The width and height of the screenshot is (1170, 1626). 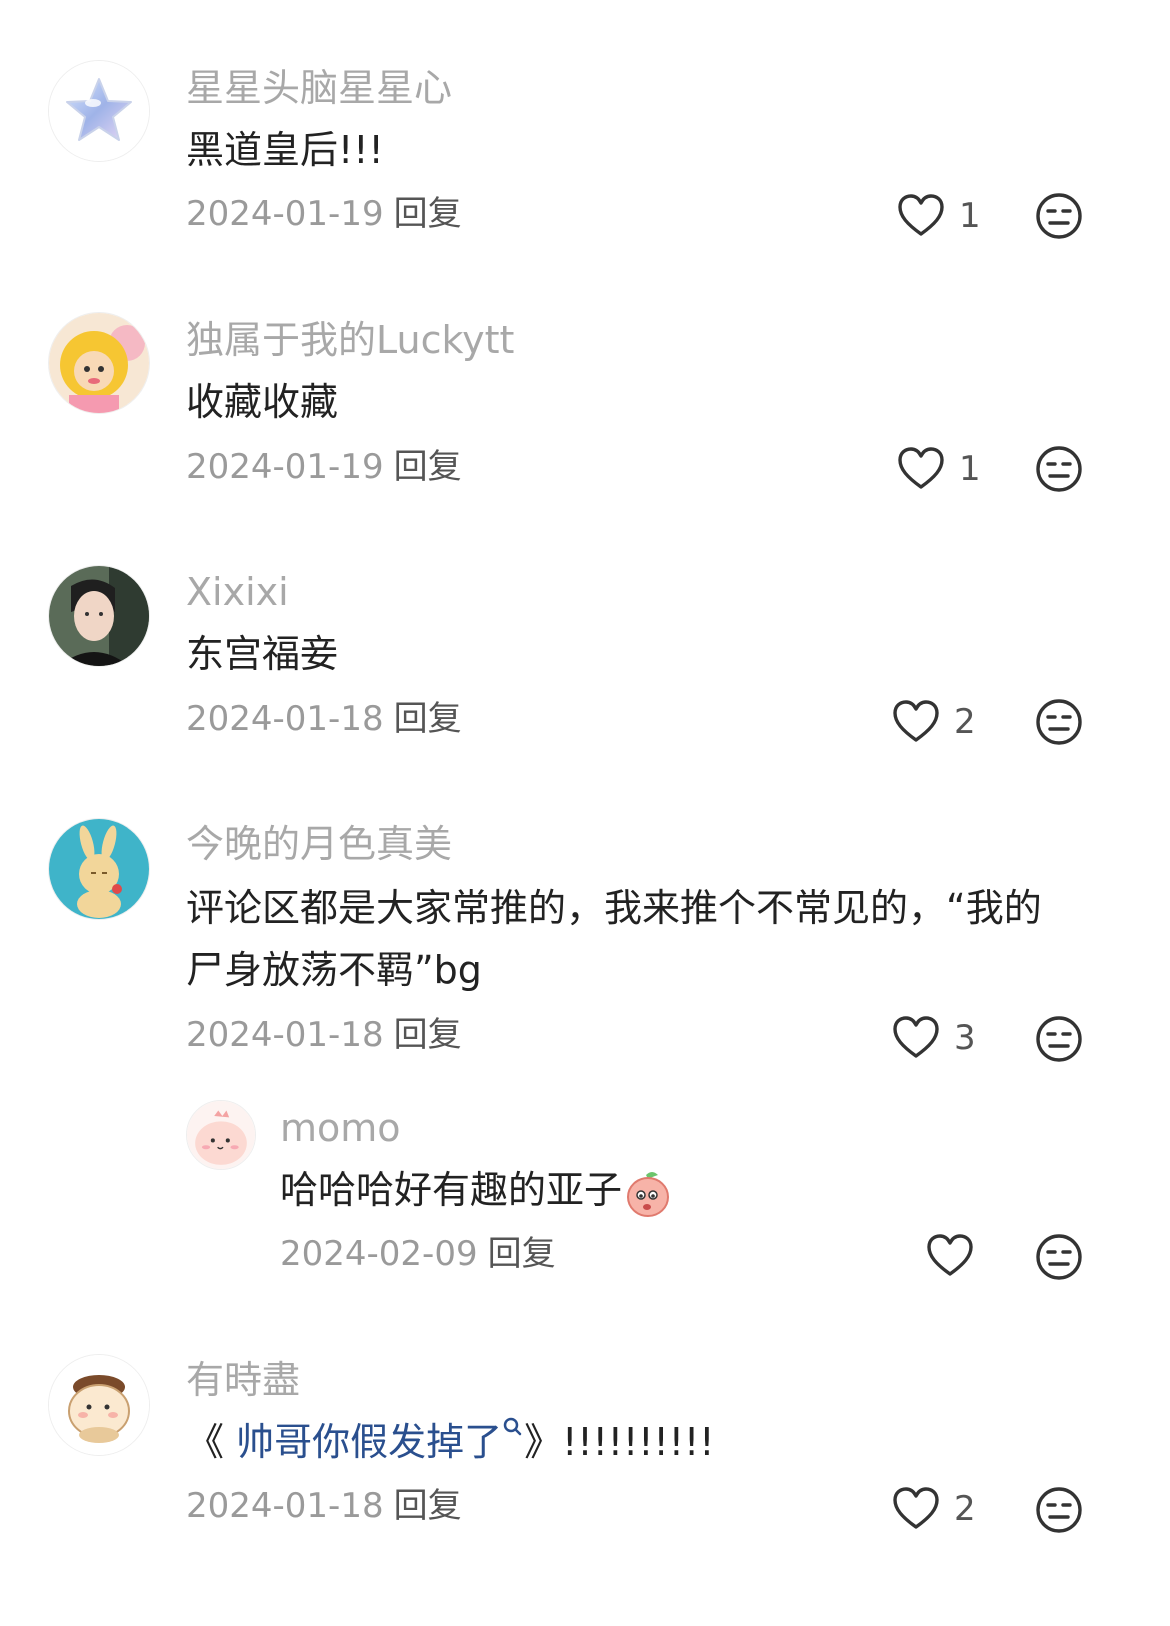 What do you see at coordinates (243, 1380) in the screenshot?
I see `comment-username: 有時盡` at bounding box center [243, 1380].